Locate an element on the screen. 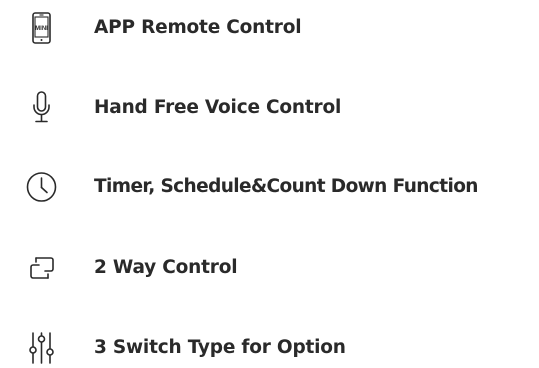  feature-label: APP Remote Control is located at coordinates (198, 27).